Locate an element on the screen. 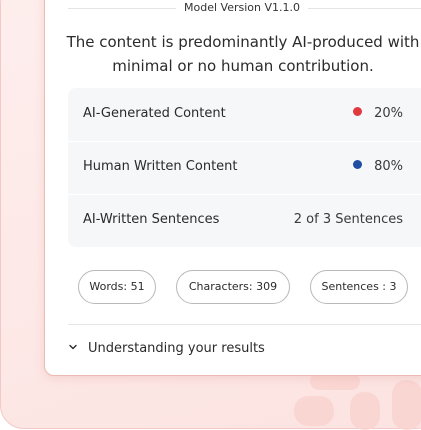 The height and width of the screenshot is (430, 421). verdict-line: minimal or no human contribution. is located at coordinates (243, 66).